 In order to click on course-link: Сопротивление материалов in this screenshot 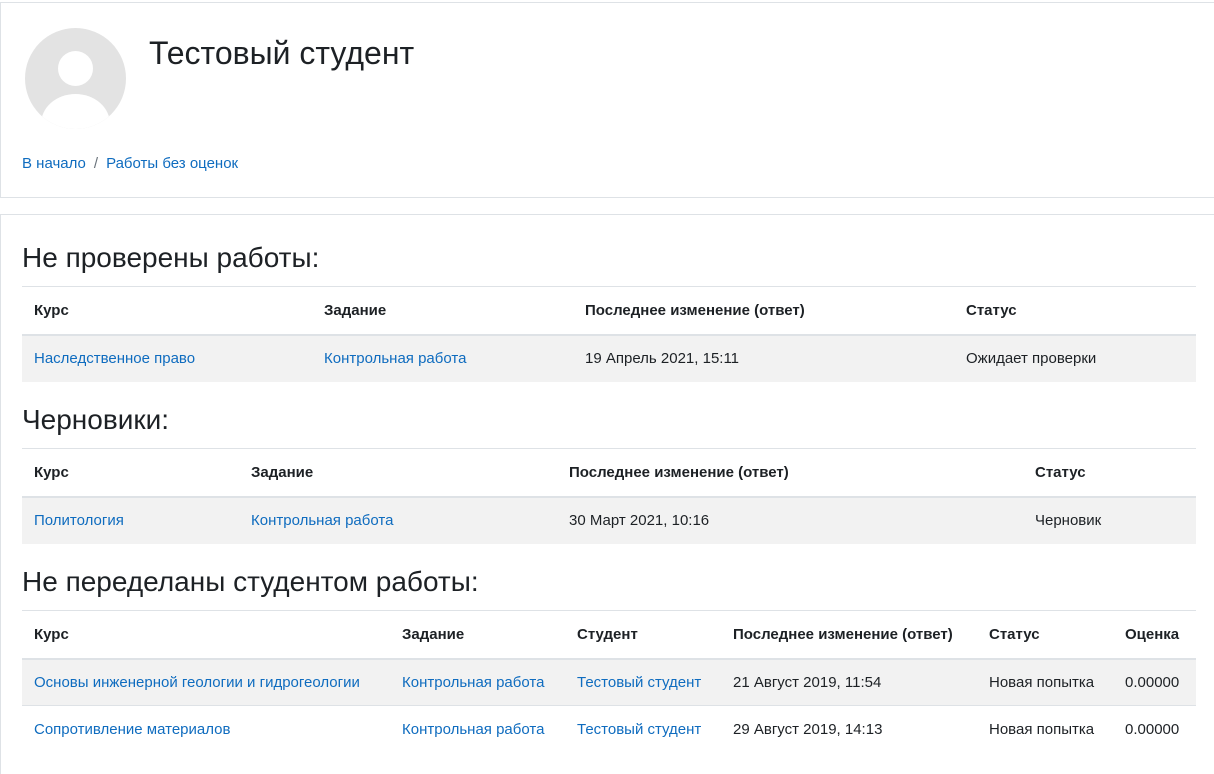, I will do `click(132, 729)`.